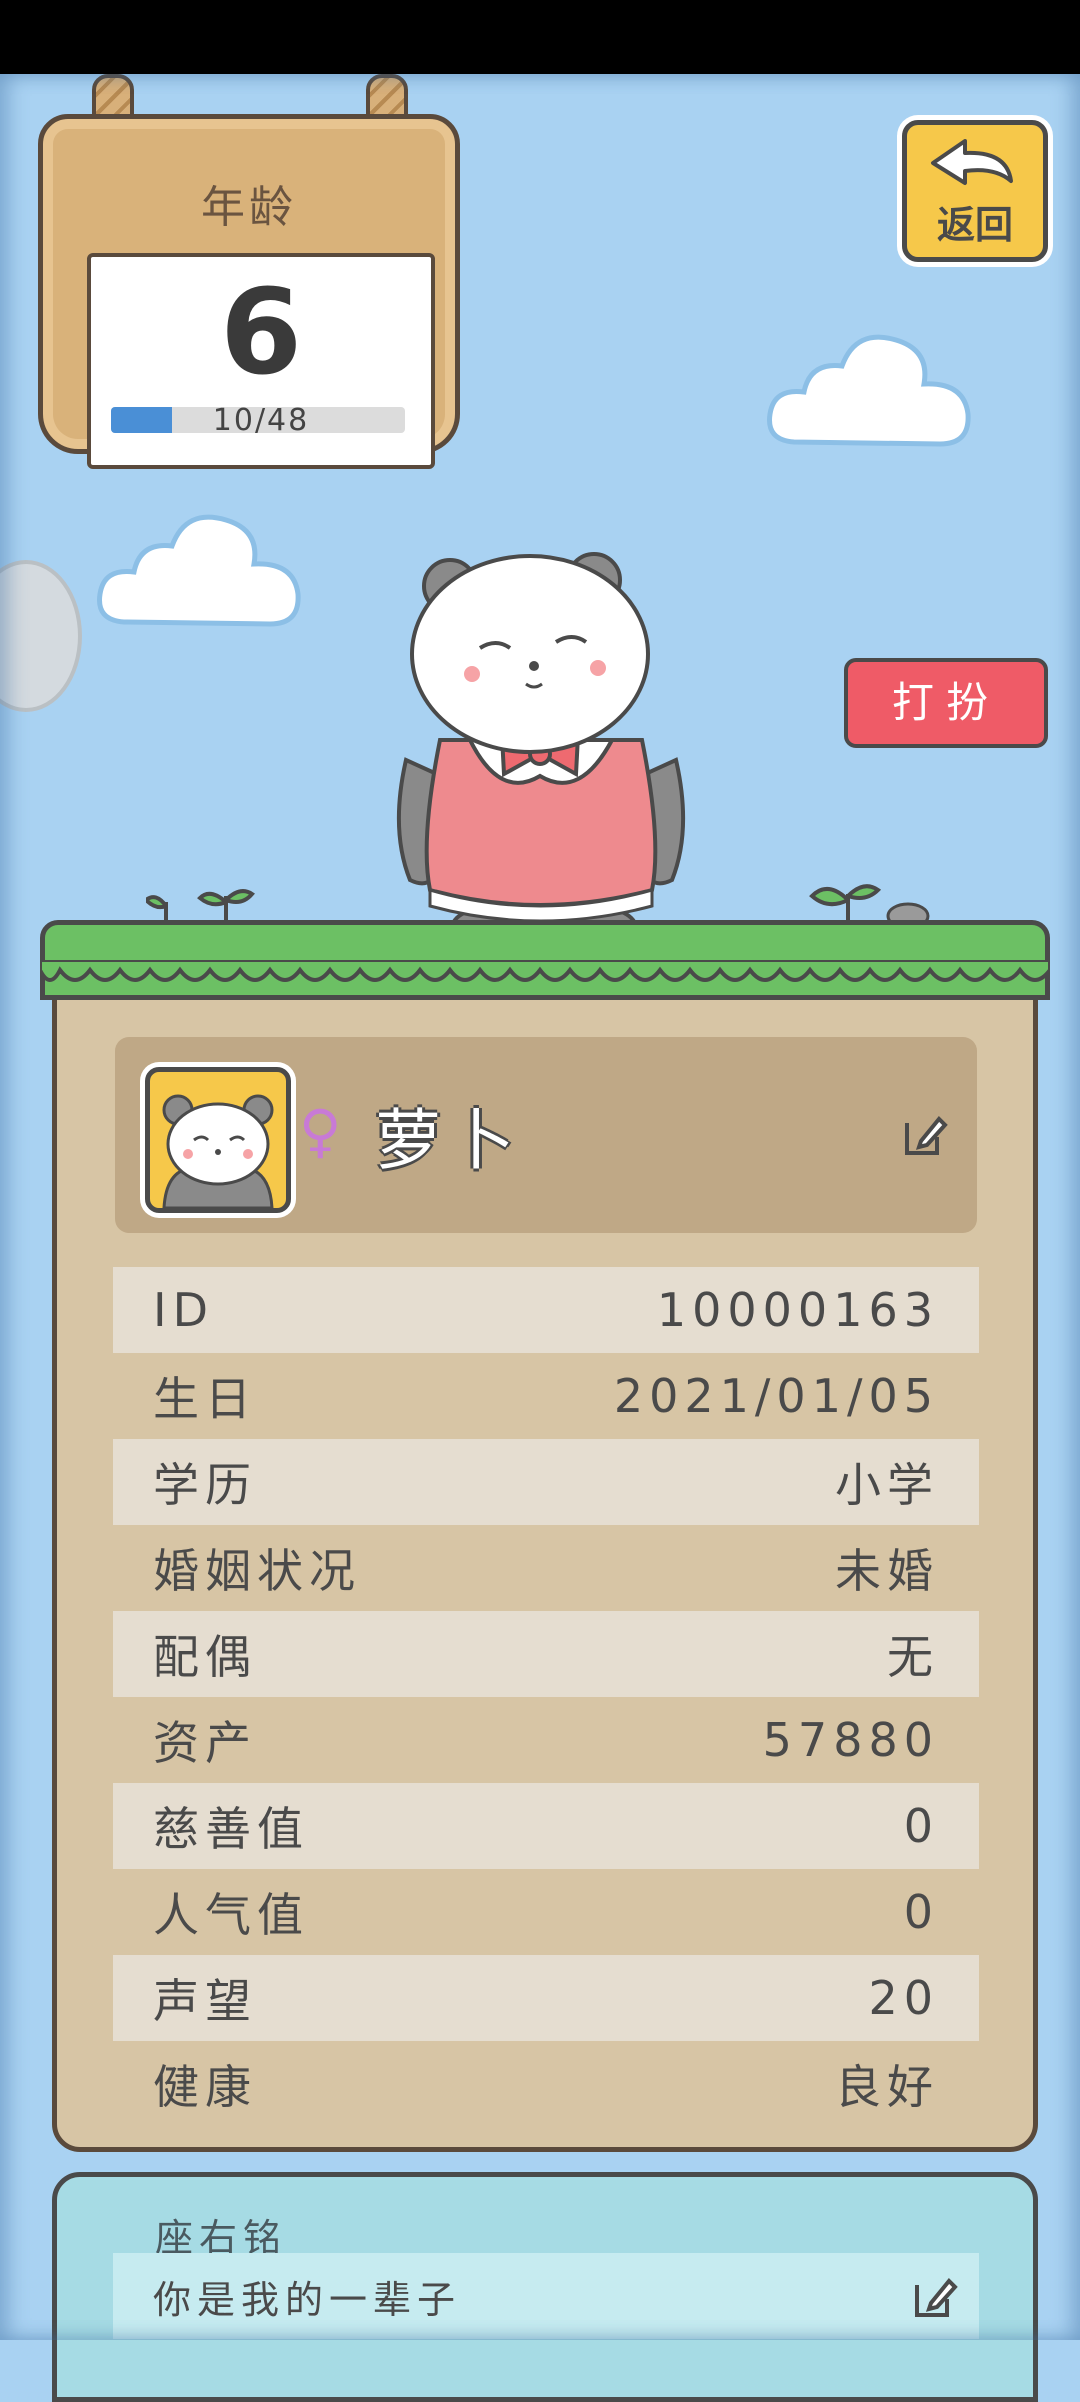 This screenshot has width=1080, height=2402. Describe the element at coordinates (231, 1915) in the screenshot. I see `info-label: 人气值` at that location.